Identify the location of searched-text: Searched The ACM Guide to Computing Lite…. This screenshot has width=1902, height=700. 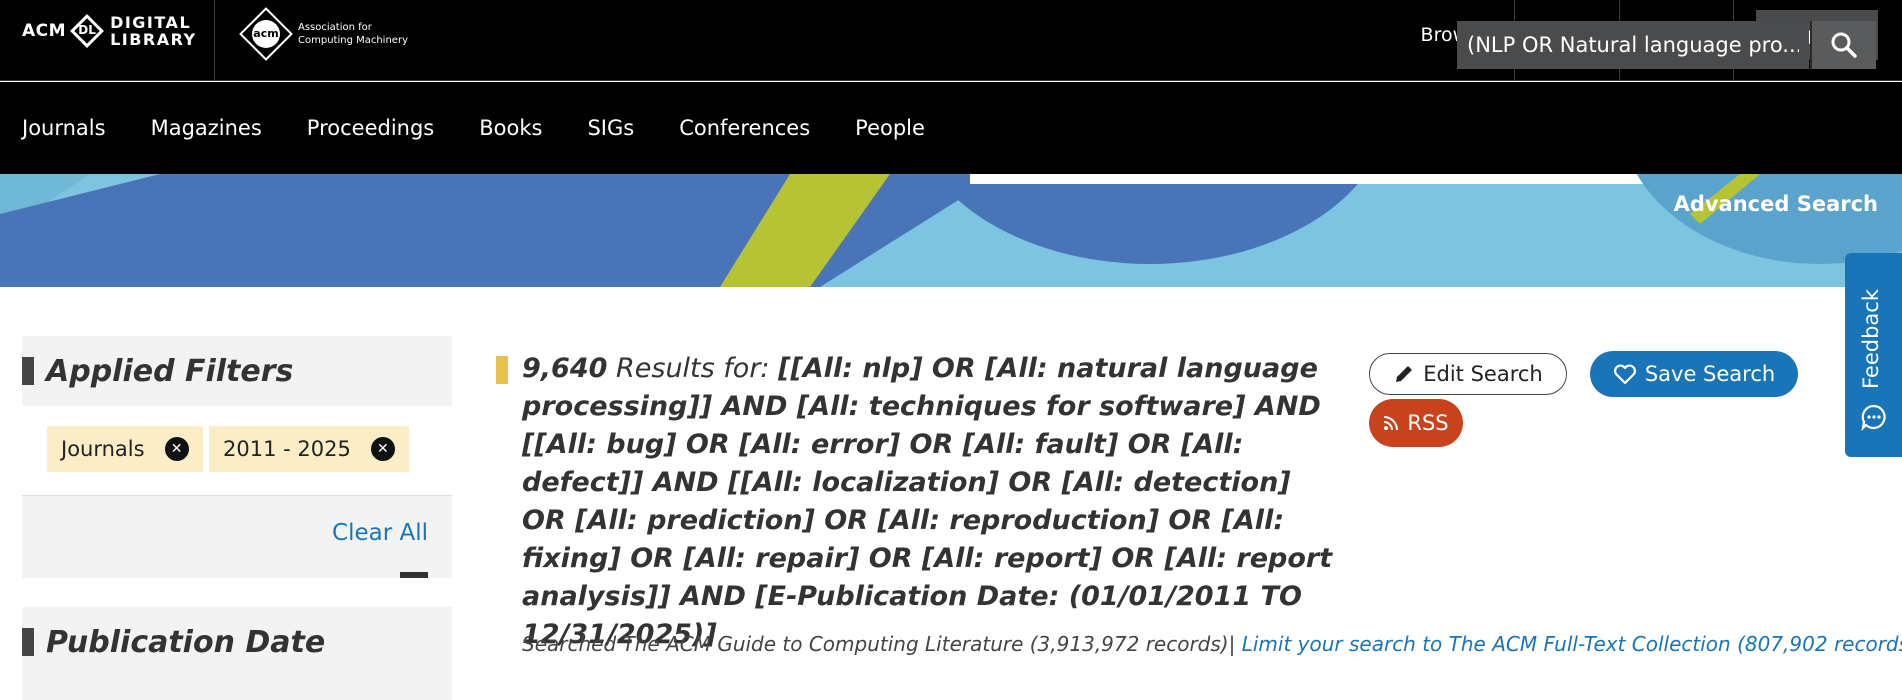
(875, 644).